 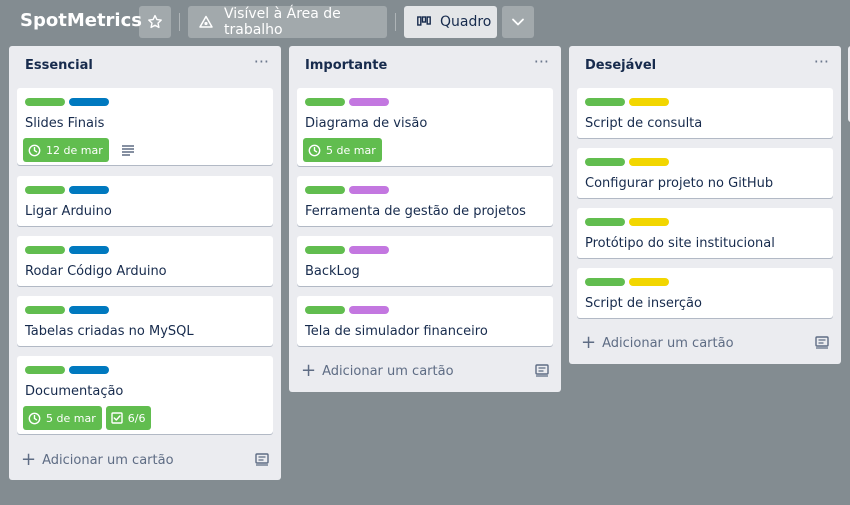 I want to click on visibility-label: Visível à Área de trabalho, so click(x=282, y=22).